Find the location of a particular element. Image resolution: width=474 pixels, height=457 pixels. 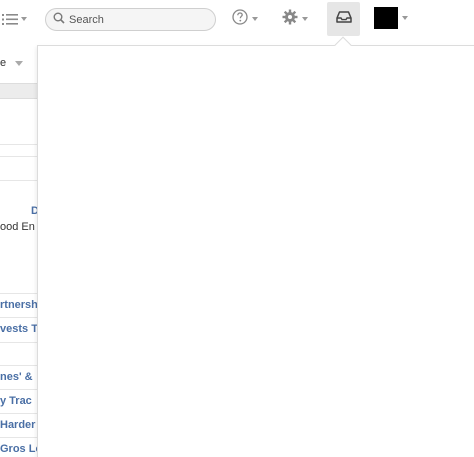

menu-toggle is located at coordinates (16, 19).